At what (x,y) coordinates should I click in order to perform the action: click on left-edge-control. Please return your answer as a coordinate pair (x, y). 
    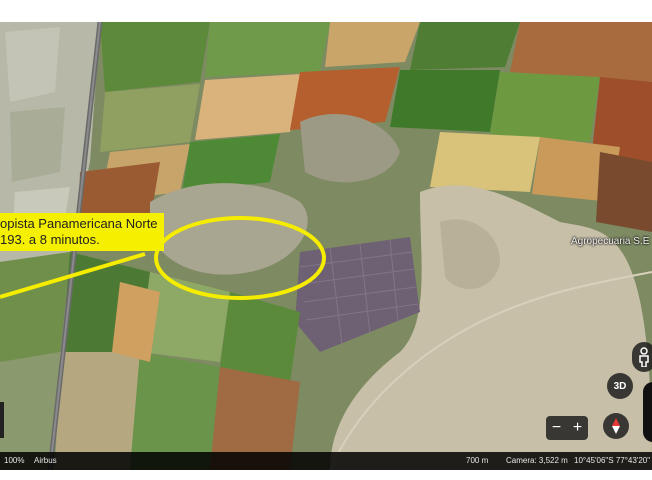
    Looking at the image, I should click on (2, 420).